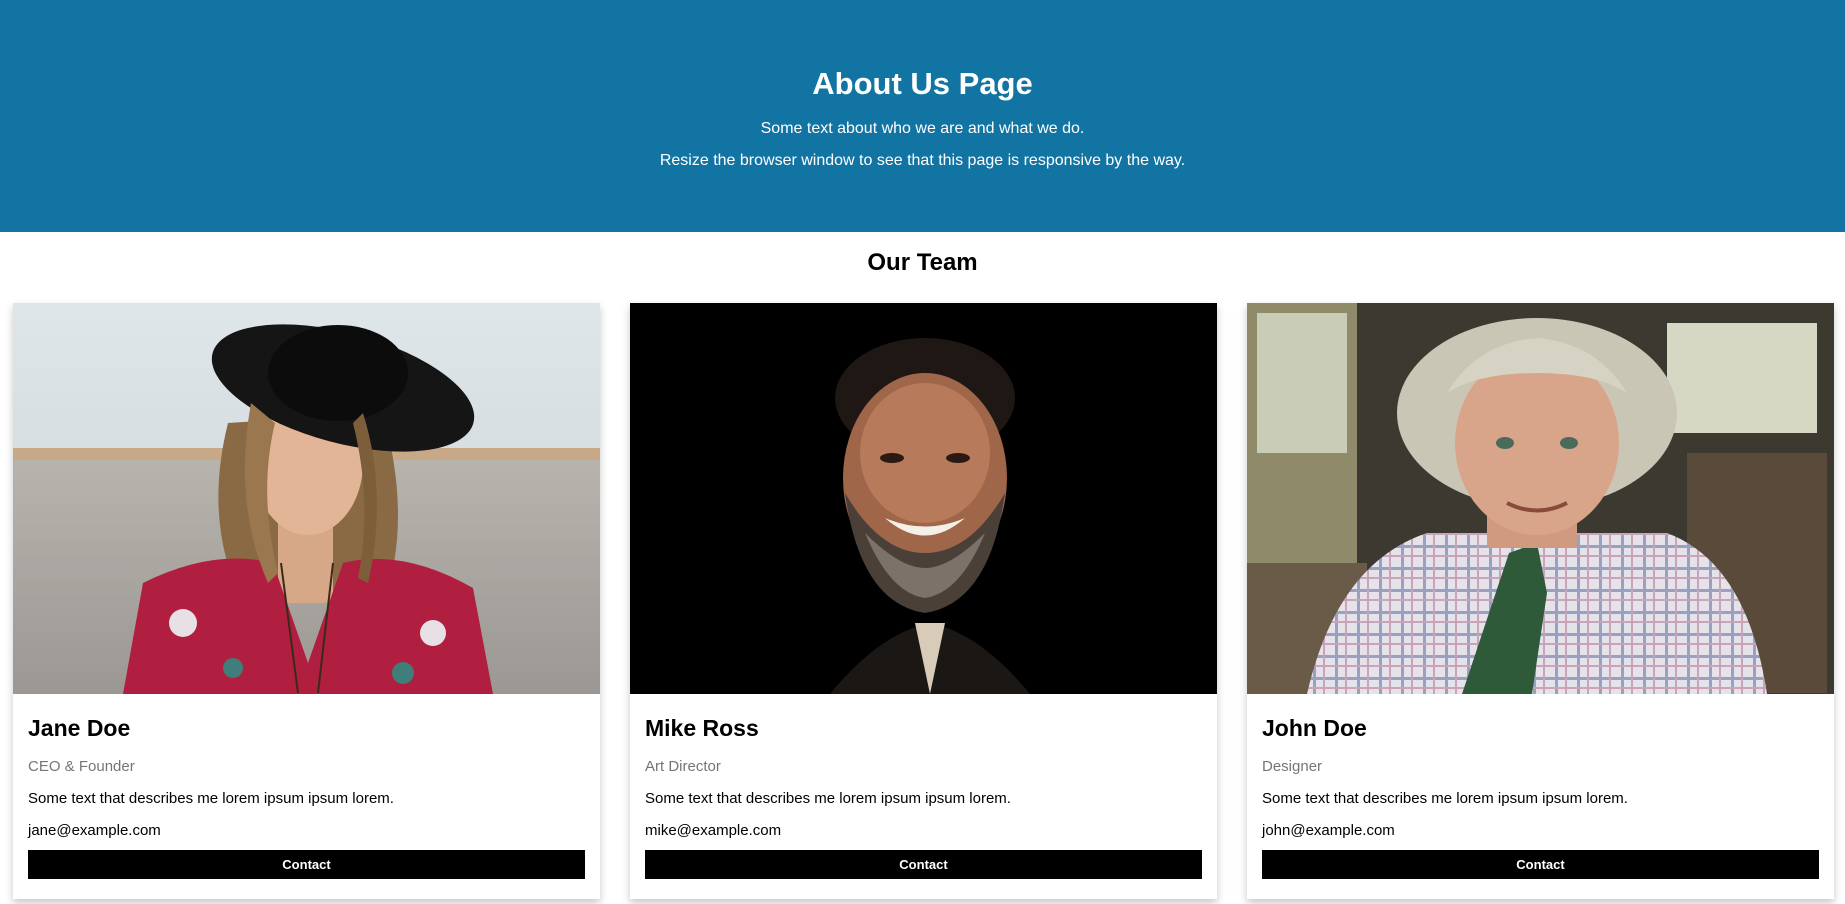 This screenshot has height=904, width=1845. Describe the element at coordinates (1292, 766) in the screenshot. I see `member-title: Designer` at that location.